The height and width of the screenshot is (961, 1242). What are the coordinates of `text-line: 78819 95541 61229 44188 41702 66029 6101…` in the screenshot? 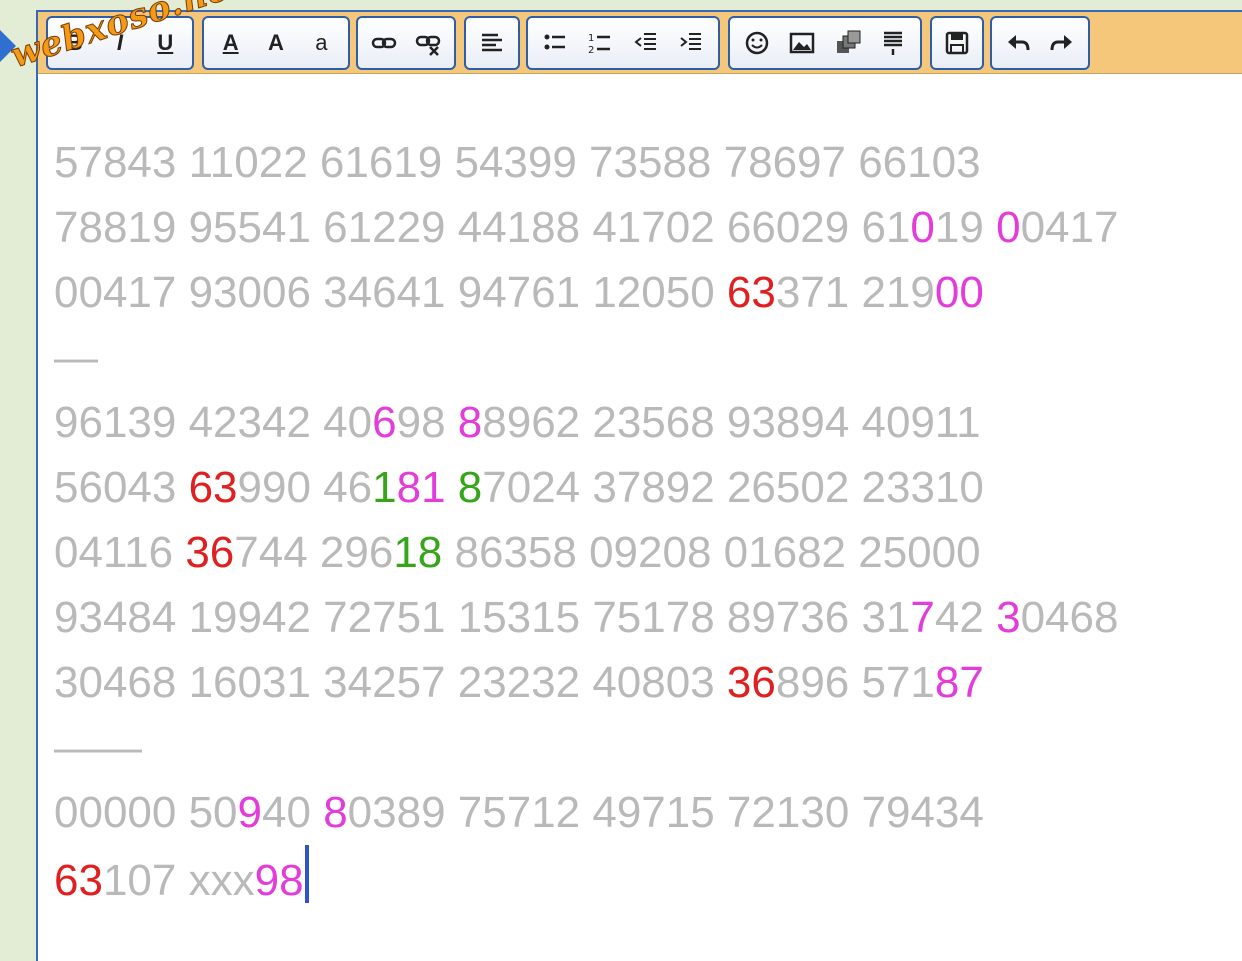 It's located at (644, 227).